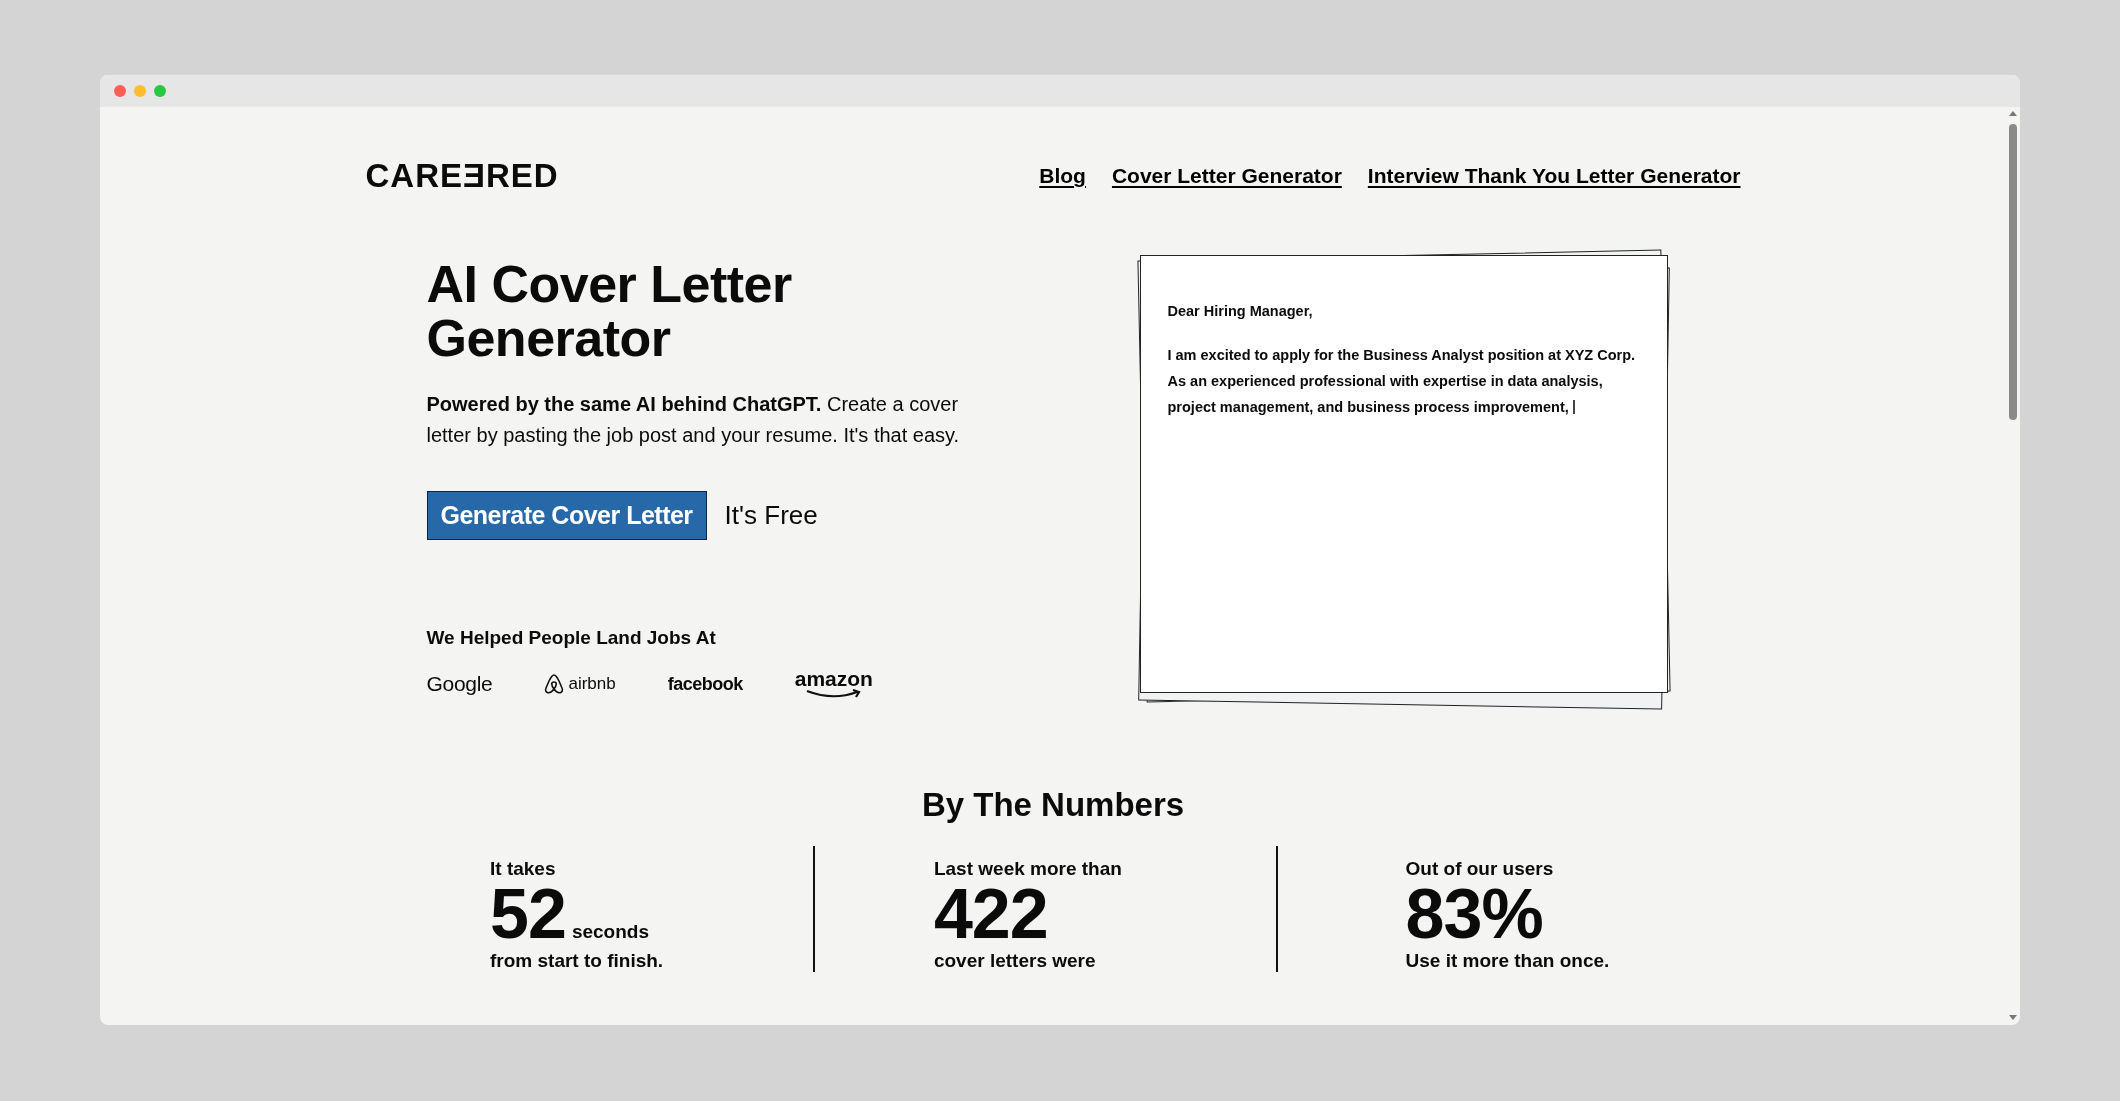 The height and width of the screenshot is (1101, 2120). Describe the element at coordinates (1015, 961) in the screenshot. I see `stat-caption: cover letters were` at that location.